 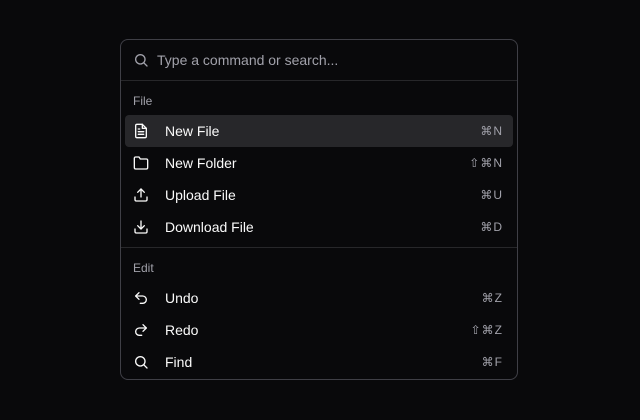 I want to click on shortcut-label: ⇧⌘Z, so click(x=486, y=330).